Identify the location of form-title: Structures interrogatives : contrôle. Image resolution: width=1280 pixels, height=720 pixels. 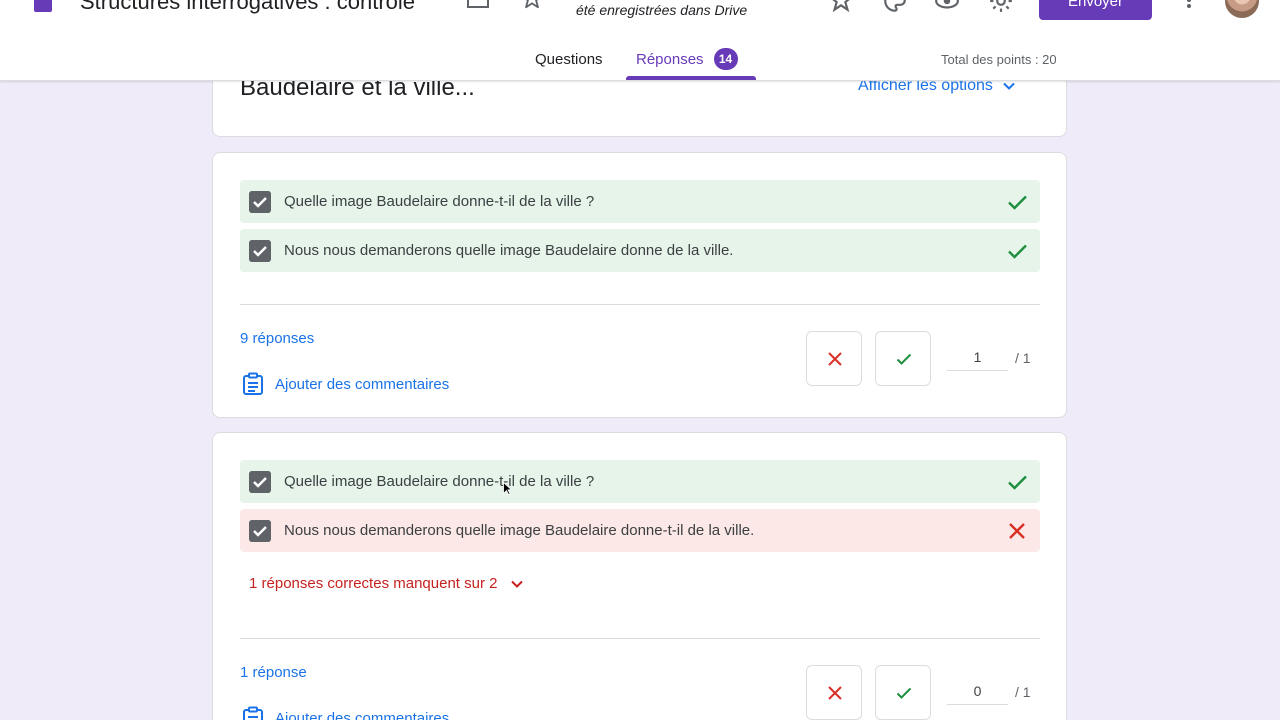
(247, 8).